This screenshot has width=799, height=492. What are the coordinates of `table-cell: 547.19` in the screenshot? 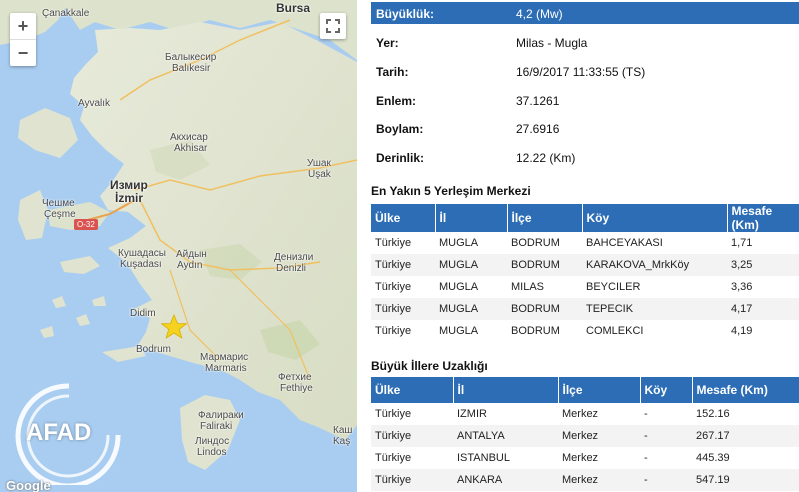 It's located at (745, 480).